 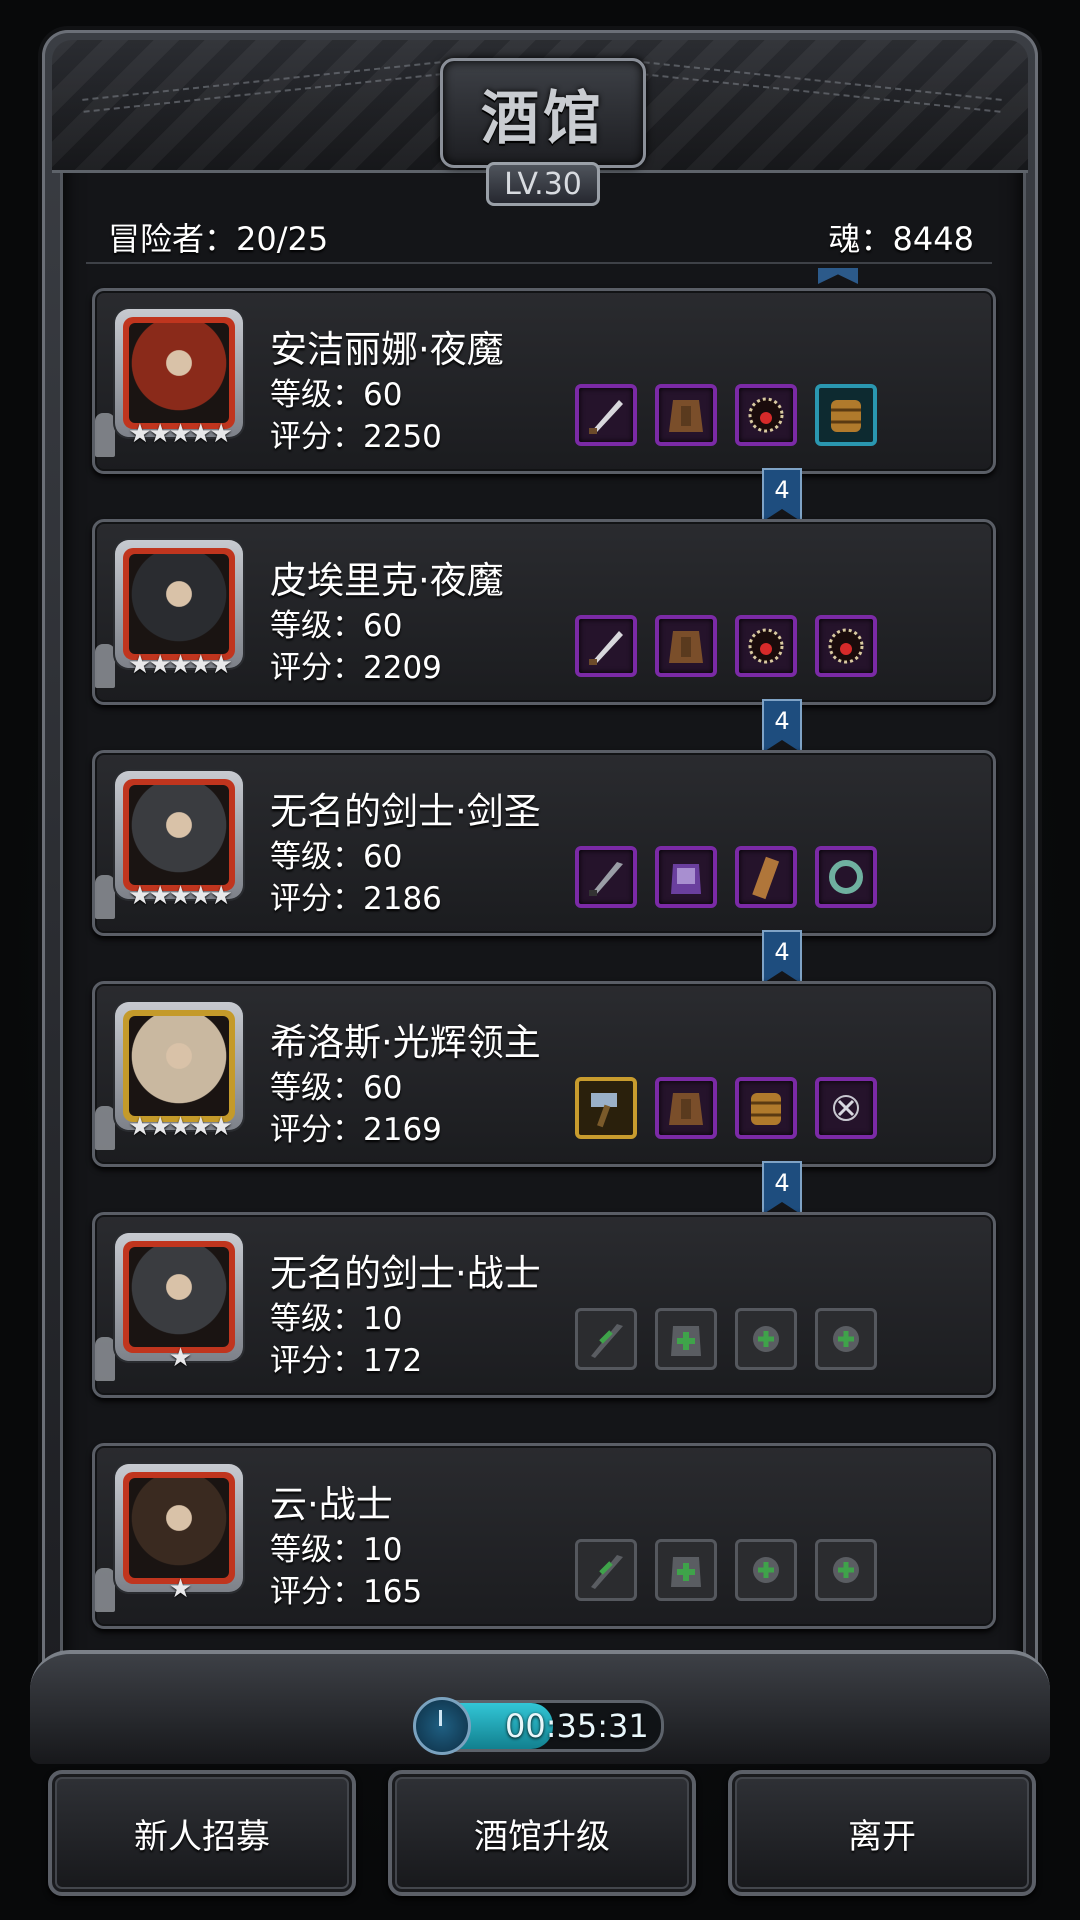 I want to click on purple-cross-necklace-icon, so click(x=846, y=1108).